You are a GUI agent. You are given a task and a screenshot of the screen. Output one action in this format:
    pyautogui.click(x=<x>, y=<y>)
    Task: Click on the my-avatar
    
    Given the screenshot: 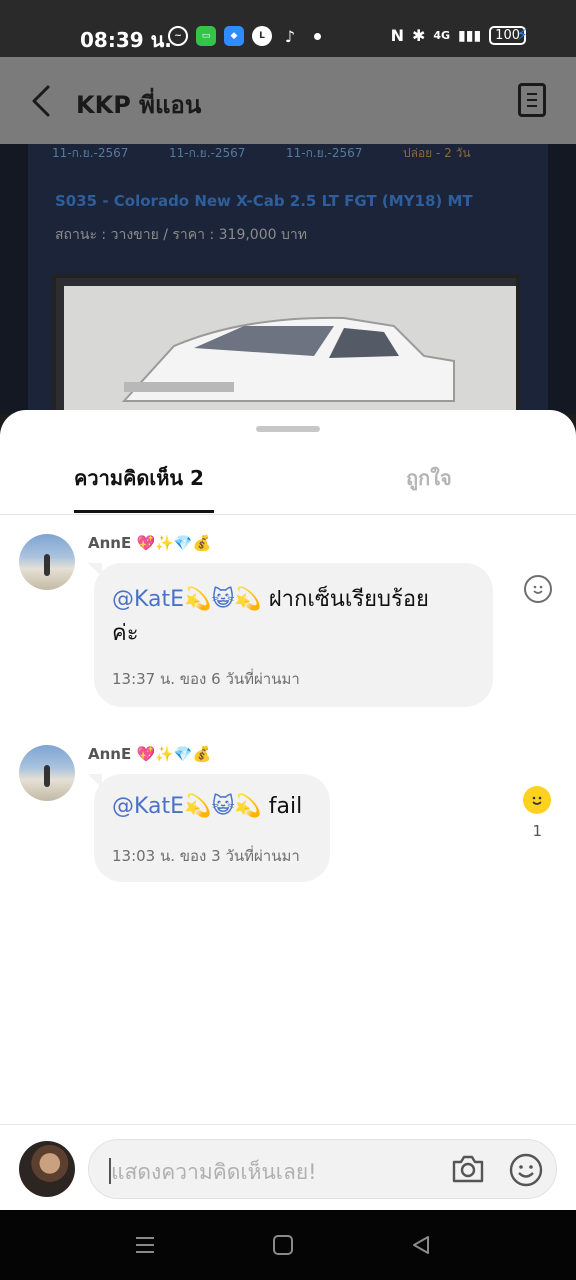 What is the action you would take?
    pyautogui.click(x=47, y=1169)
    